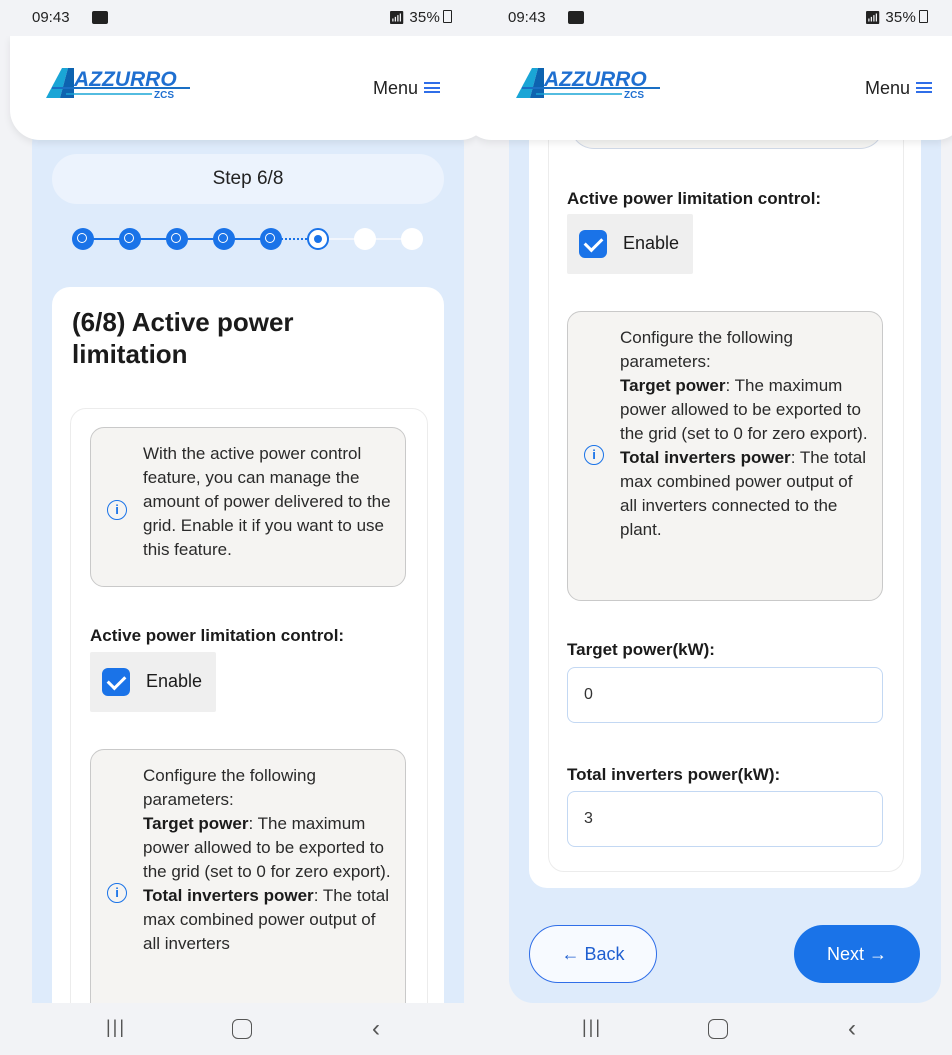 The image size is (952, 1055). I want to click on back-button: ← Back, so click(593, 954).